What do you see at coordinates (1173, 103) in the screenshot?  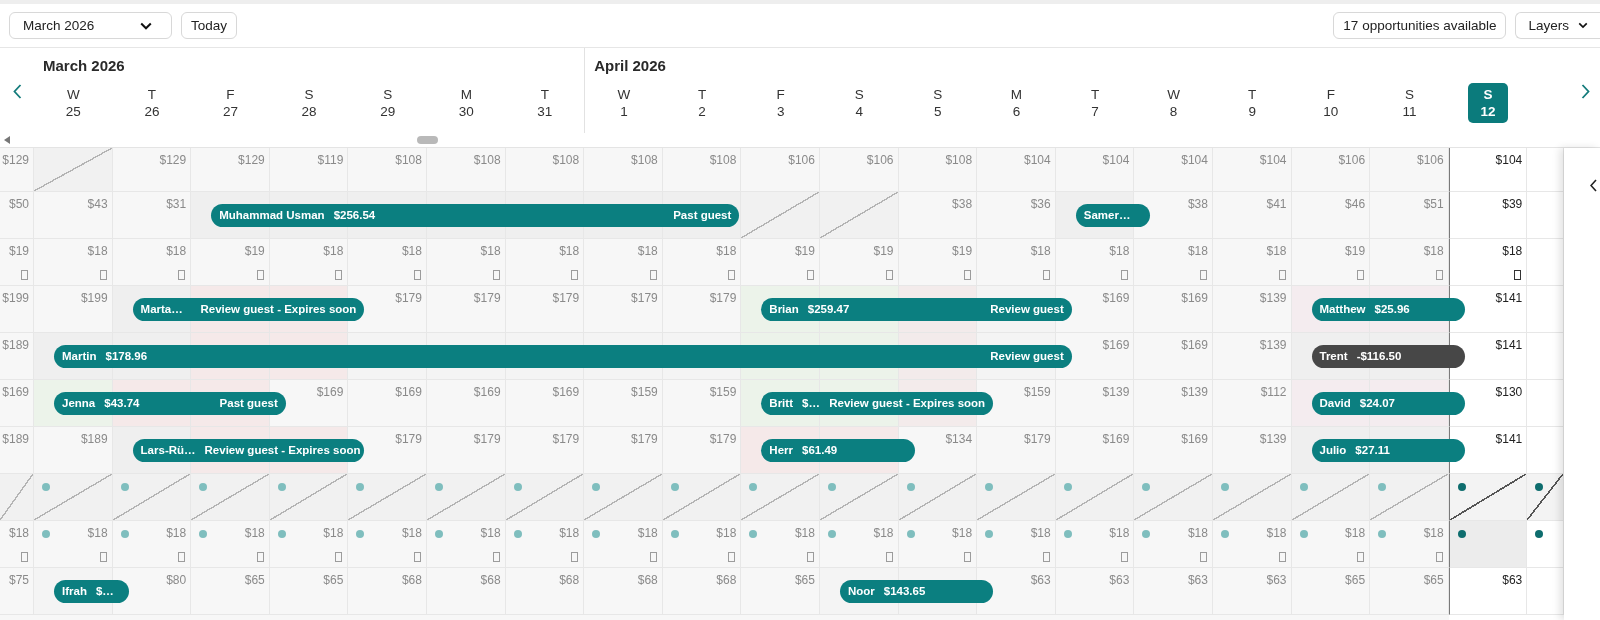 I see `date-button: W 8` at bounding box center [1173, 103].